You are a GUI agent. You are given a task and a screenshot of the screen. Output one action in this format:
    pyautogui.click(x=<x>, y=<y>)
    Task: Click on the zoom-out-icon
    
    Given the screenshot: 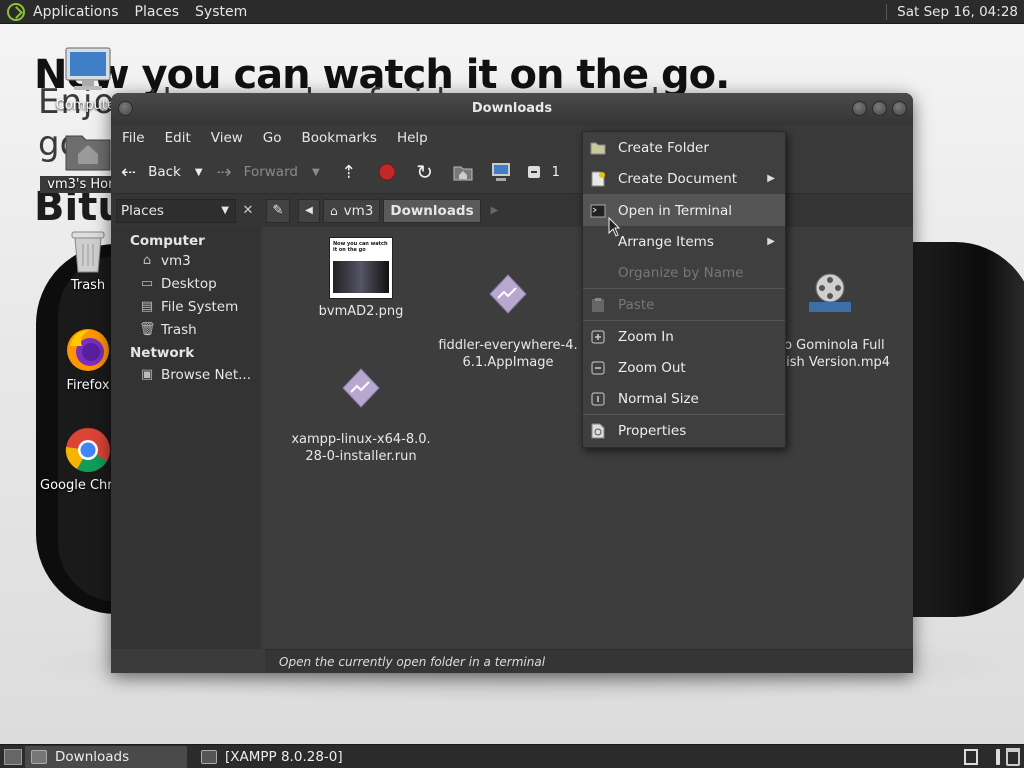 What is the action you would take?
    pyautogui.click(x=533, y=172)
    